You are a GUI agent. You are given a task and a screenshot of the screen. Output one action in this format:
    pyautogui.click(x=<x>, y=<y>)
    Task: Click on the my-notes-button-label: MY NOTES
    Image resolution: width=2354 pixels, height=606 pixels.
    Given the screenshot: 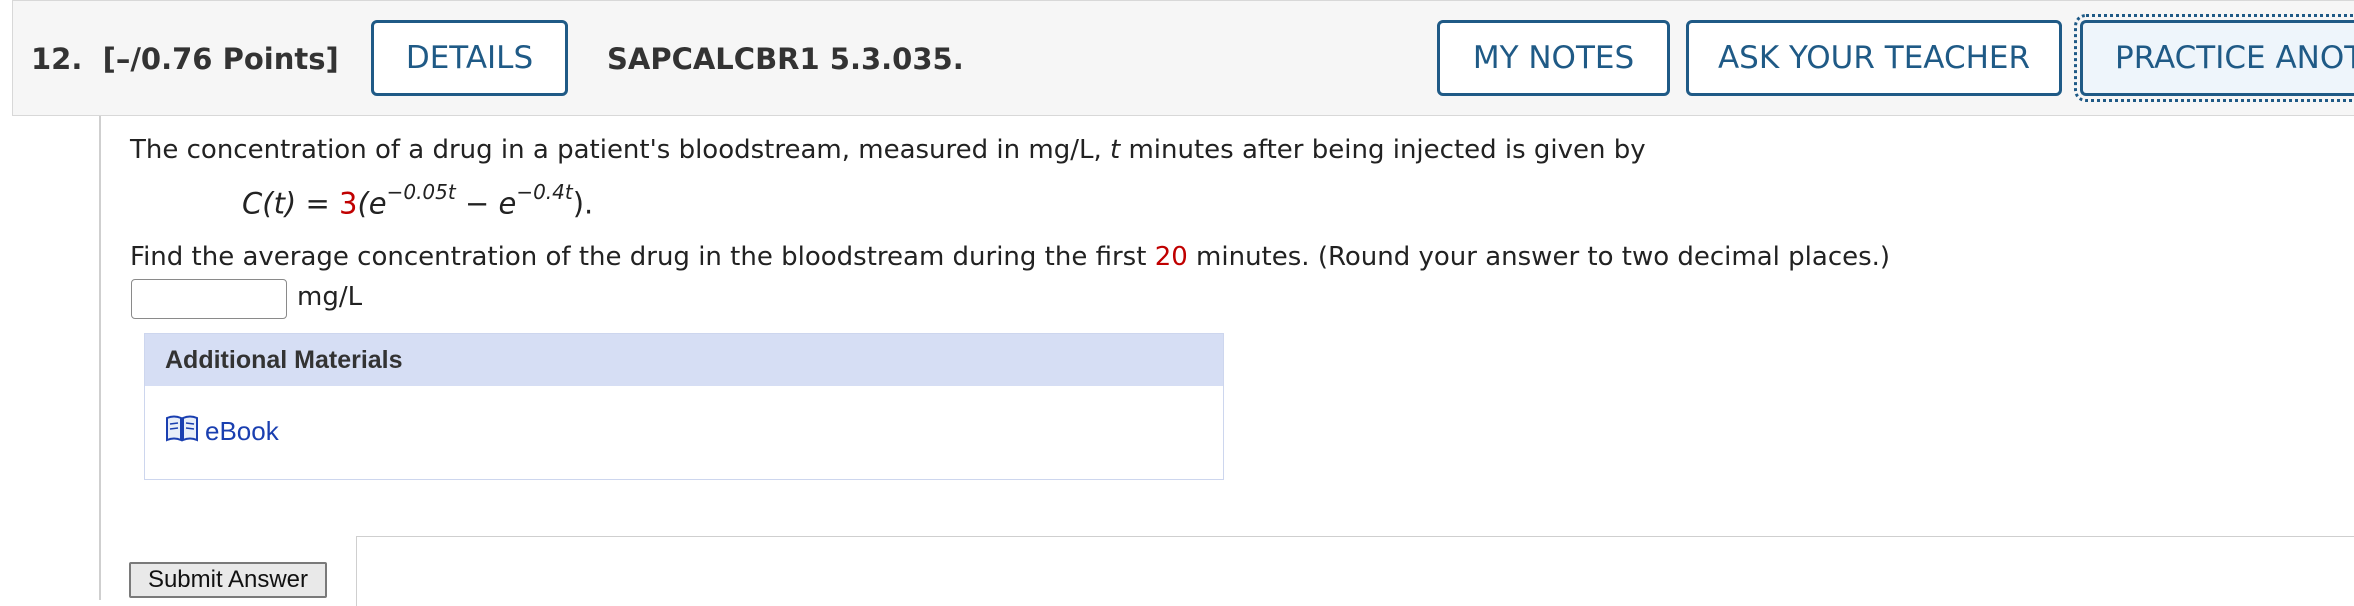 What is the action you would take?
    pyautogui.click(x=1553, y=58)
    